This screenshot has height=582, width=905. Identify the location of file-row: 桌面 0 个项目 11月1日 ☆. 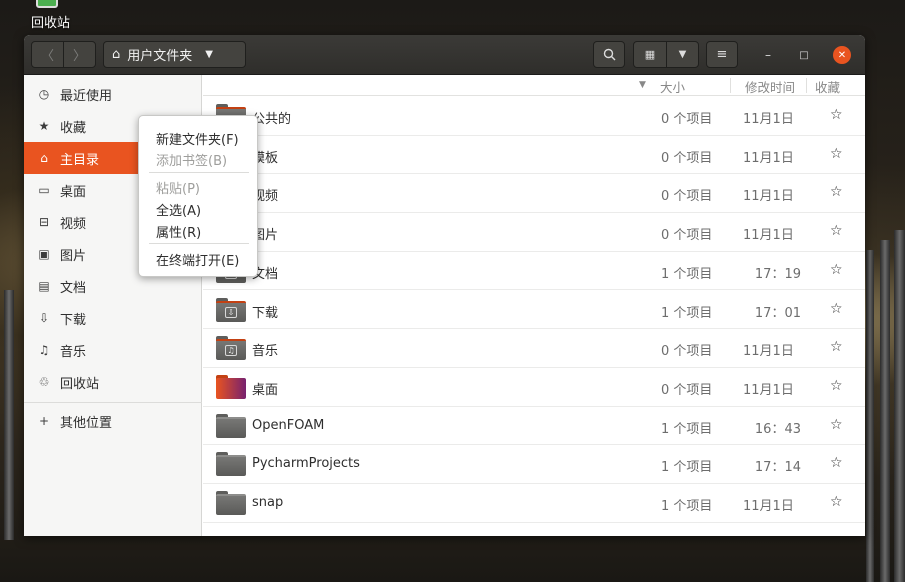
(534, 387).